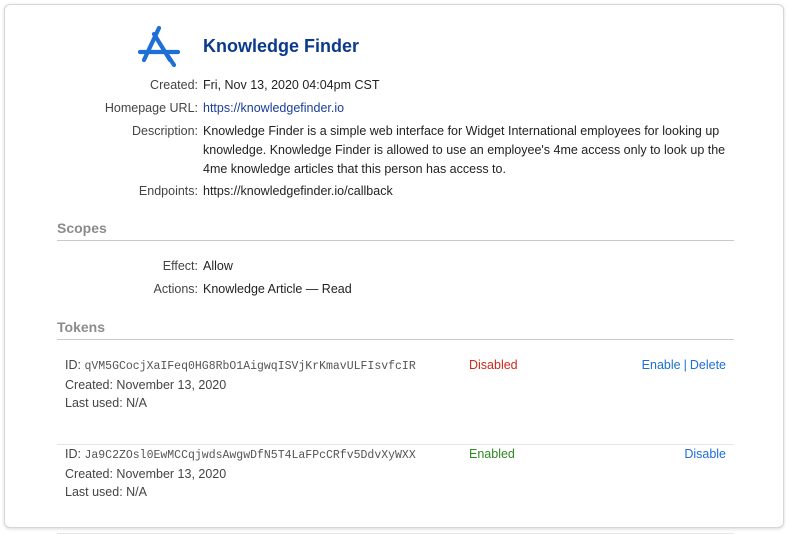 Image resolution: width=790 pixels, height=534 pixels. Describe the element at coordinates (180, 266) in the screenshot. I see `effect-label: Effect:` at that location.